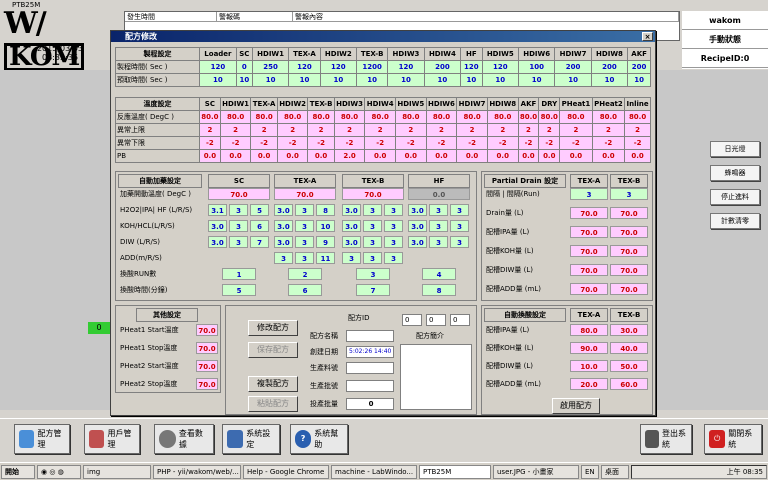 The image size is (768, 480). Describe the element at coordinates (436, 377) in the screenshot. I see `recipe-desc-field` at that location.